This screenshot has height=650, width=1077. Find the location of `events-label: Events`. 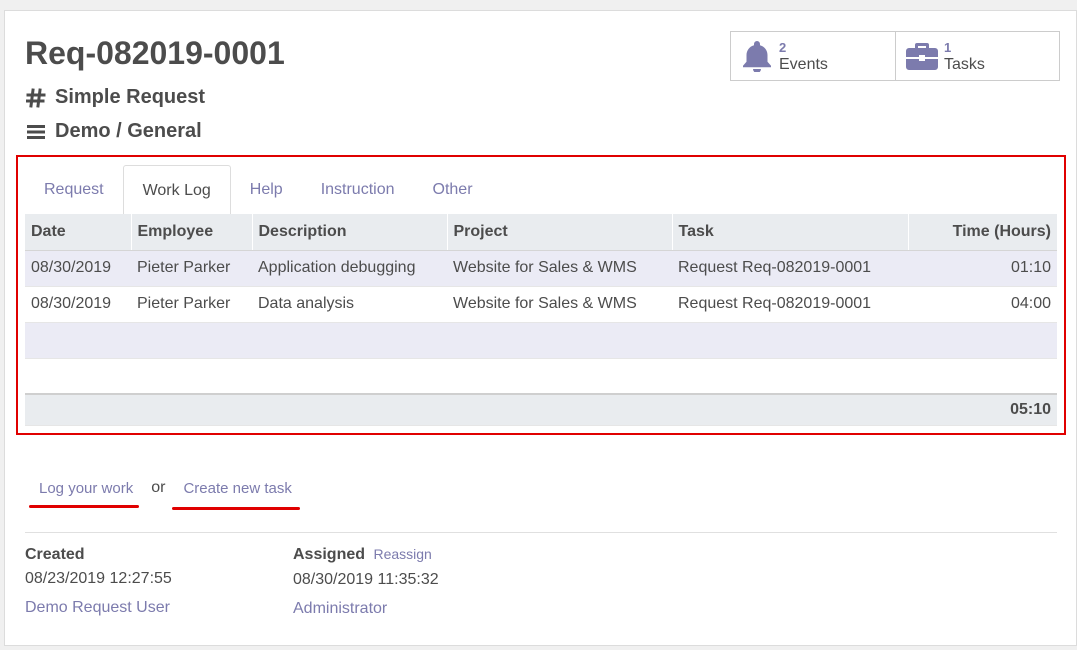

events-label: Events is located at coordinates (803, 64).